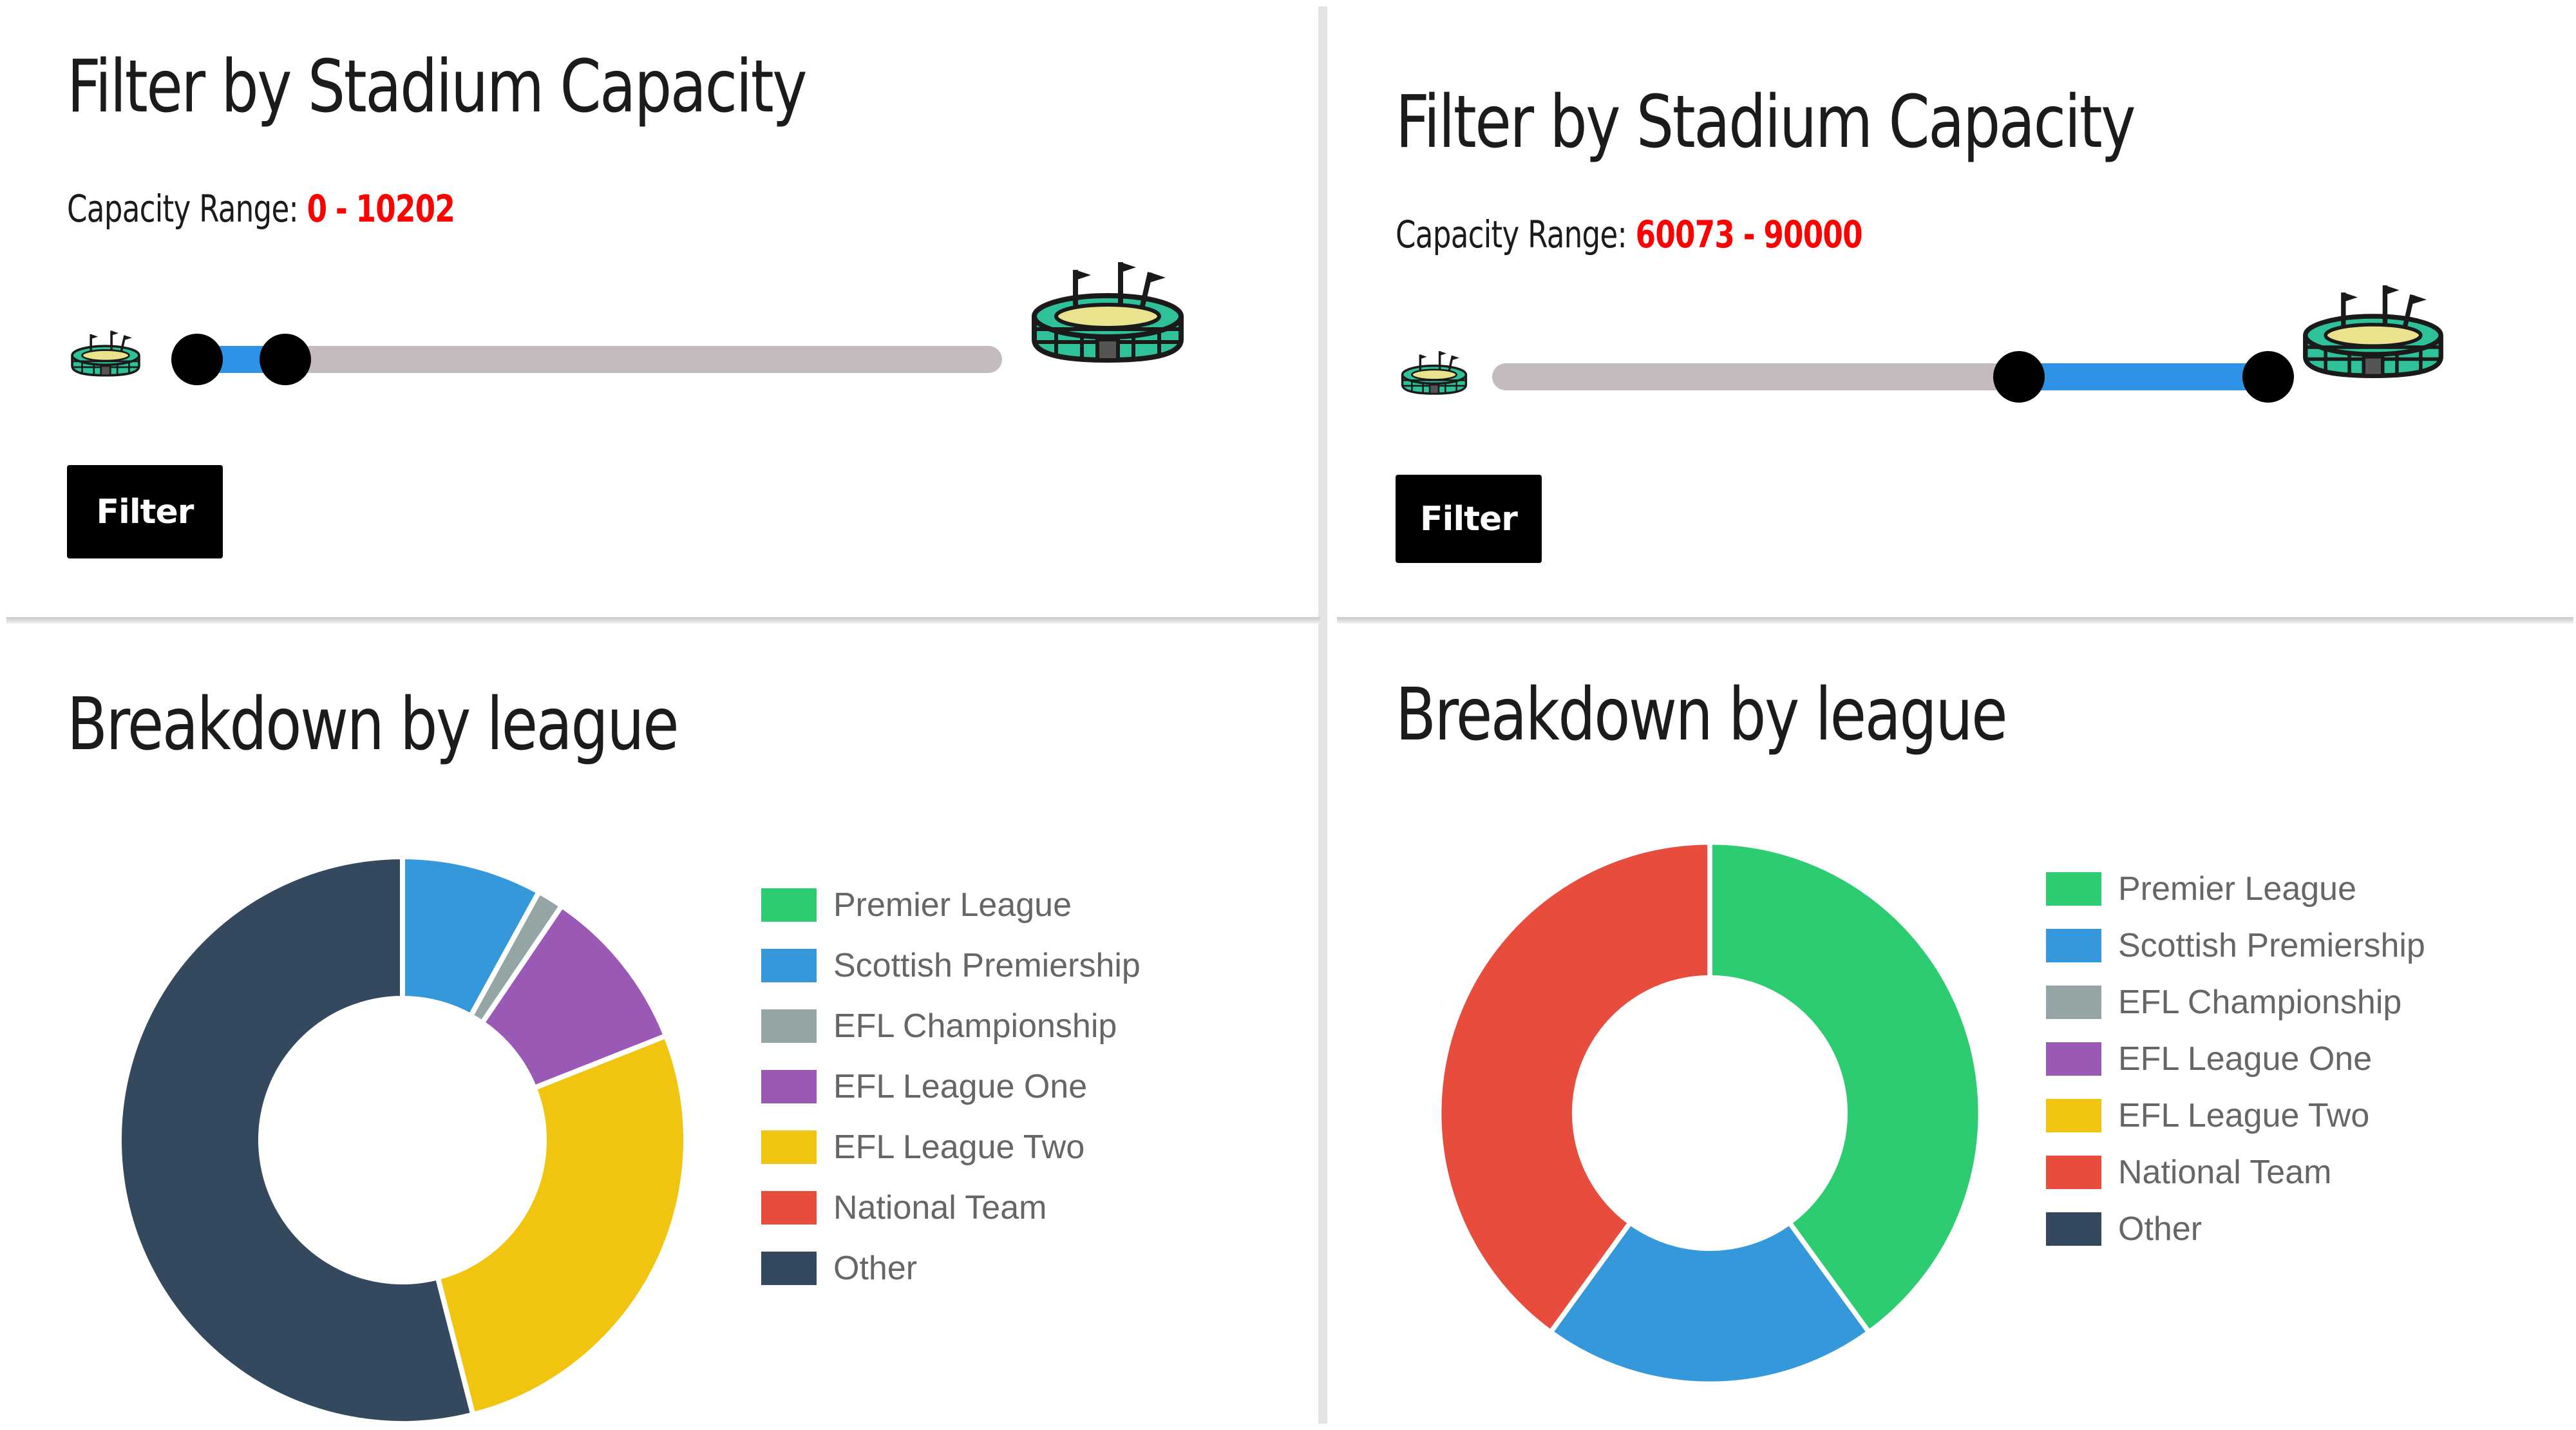 Image resolution: width=2576 pixels, height=1430 pixels. What do you see at coordinates (1630, 234) in the screenshot?
I see `capacity-range: Capacity Range: 60073 - 90000` at bounding box center [1630, 234].